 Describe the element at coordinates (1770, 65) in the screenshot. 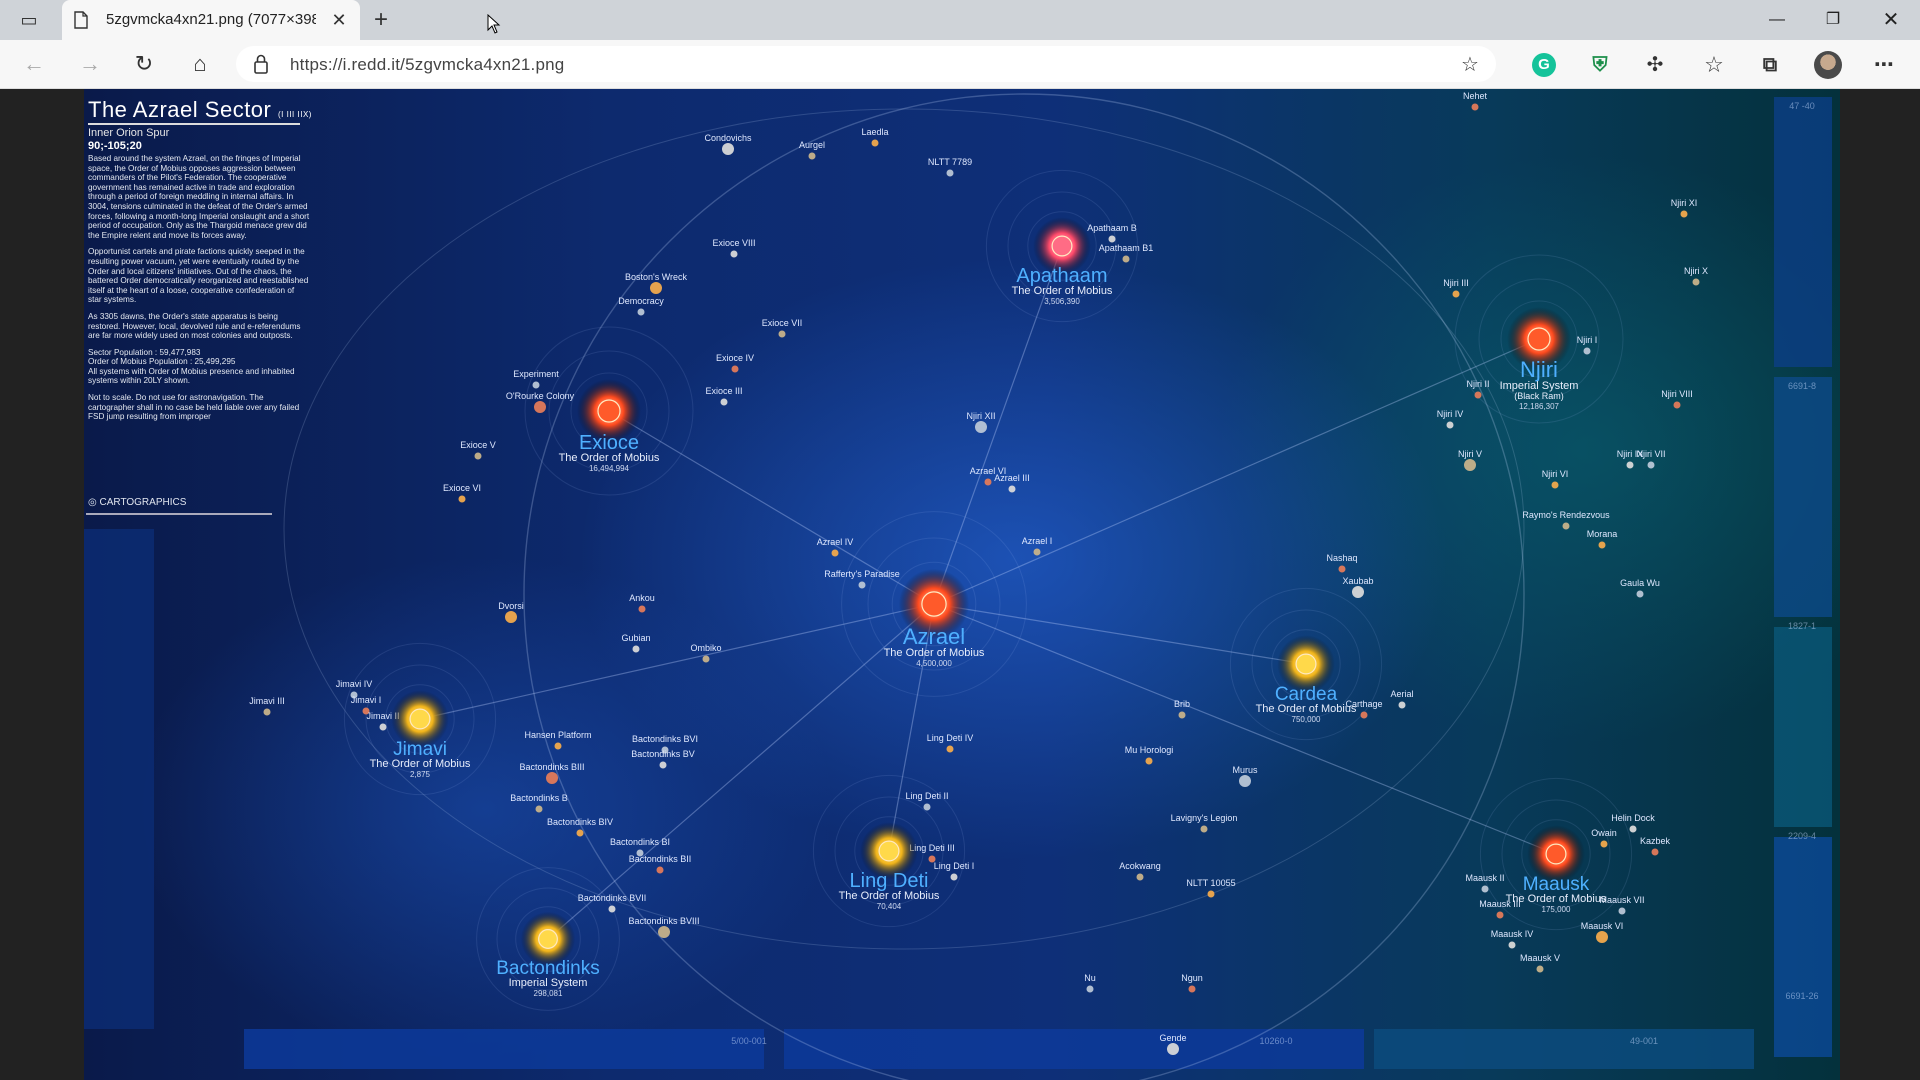

I see `collections-icon: ⧉` at that location.